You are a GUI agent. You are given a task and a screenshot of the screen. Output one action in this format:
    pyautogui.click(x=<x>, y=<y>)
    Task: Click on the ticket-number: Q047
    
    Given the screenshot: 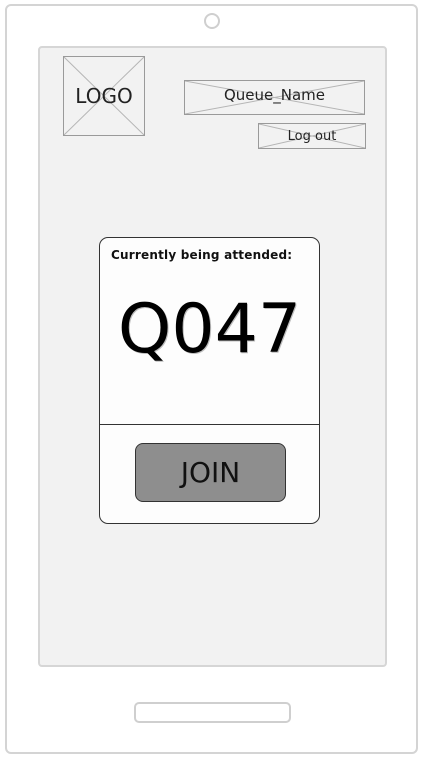 What is the action you would take?
    pyautogui.click(x=209, y=329)
    